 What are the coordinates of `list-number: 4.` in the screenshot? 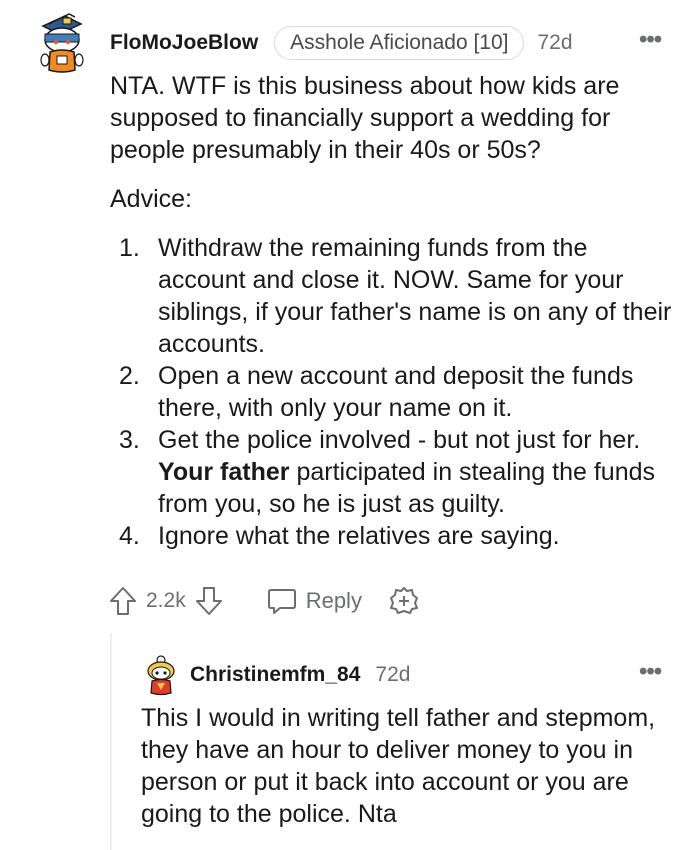 It's located at (129, 536).